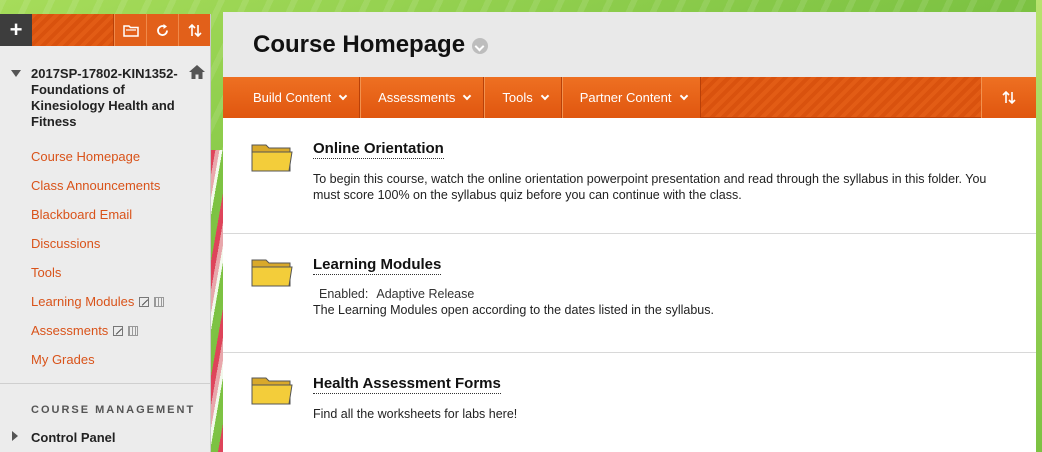  What do you see at coordinates (422, 97) in the screenshot?
I see `assessments-menu: Assessments` at bounding box center [422, 97].